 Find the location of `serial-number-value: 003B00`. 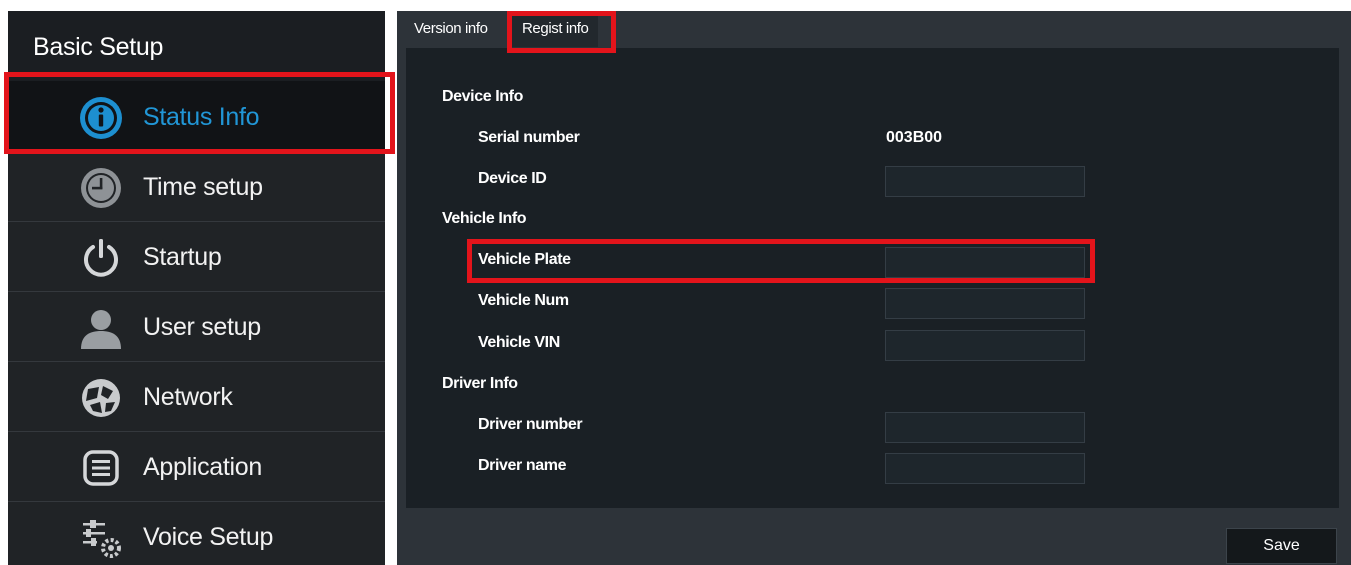

serial-number-value: 003B00 is located at coordinates (914, 137).